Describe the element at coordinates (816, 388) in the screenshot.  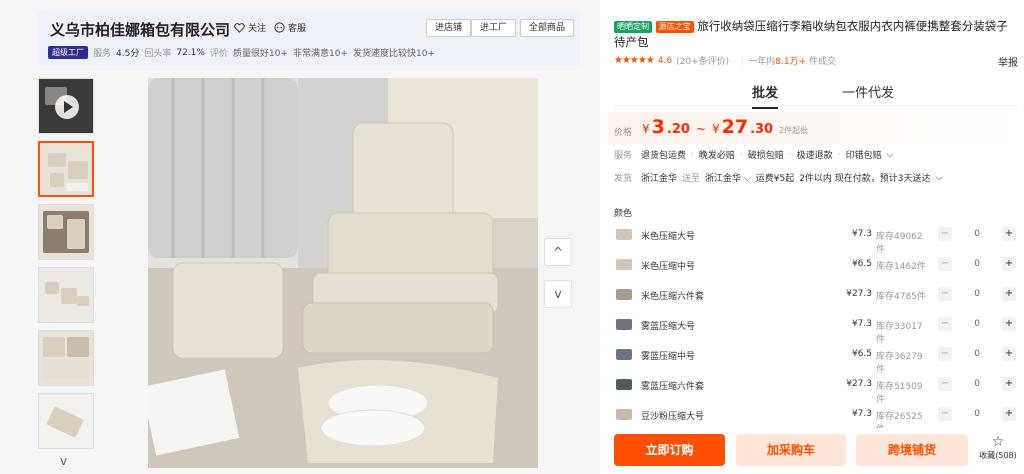
I see `sku-row: 雾蓝压缩六件套 ¥27.3 库存51509件 − 0 +` at that location.